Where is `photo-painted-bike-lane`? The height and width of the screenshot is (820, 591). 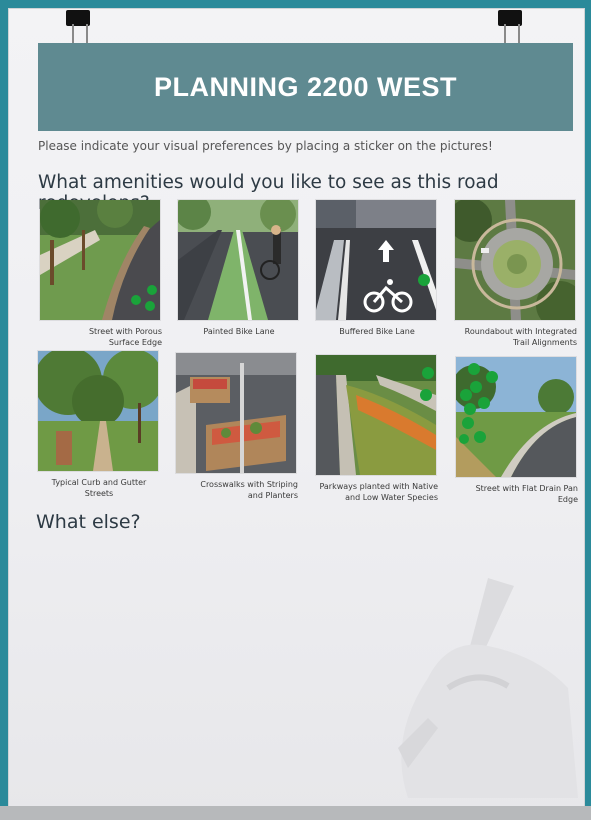
photo-painted-bike-lane is located at coordinates (238, 260).